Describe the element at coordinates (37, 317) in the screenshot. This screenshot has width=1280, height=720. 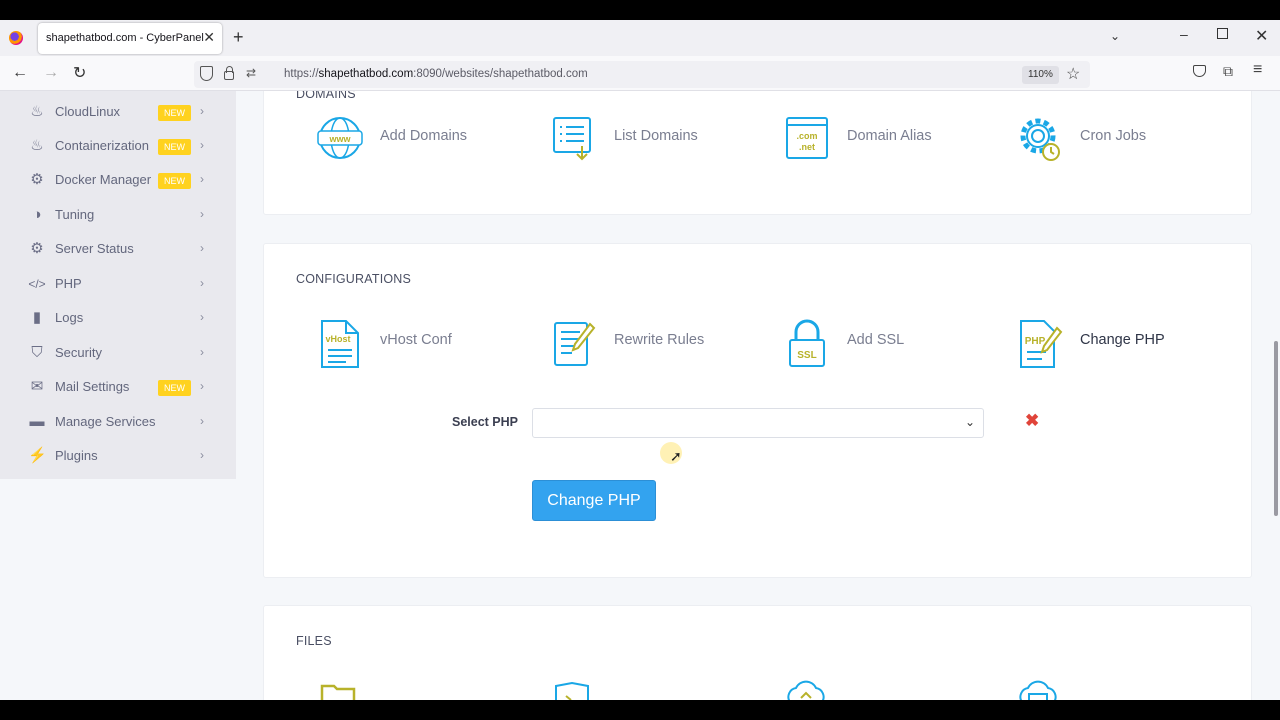
I see `file-icon: ▮` at that location.